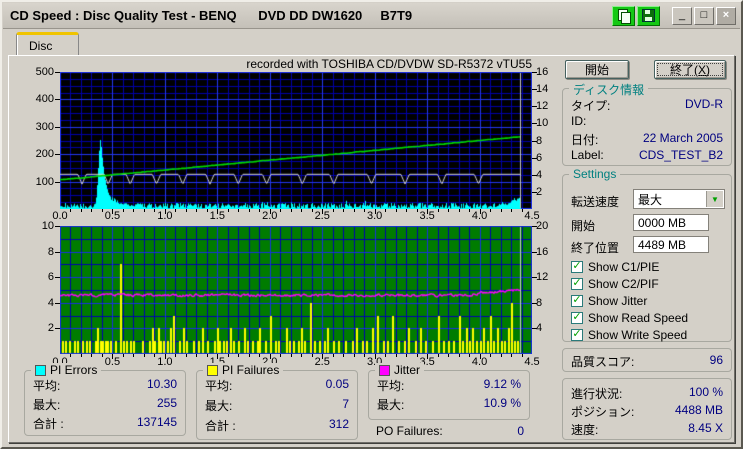 This screenshot has width=743, height=449. Describe the element at coordinates (671, 244) in the screenshot. I see `end-position-input: 4489 MB` at that location.